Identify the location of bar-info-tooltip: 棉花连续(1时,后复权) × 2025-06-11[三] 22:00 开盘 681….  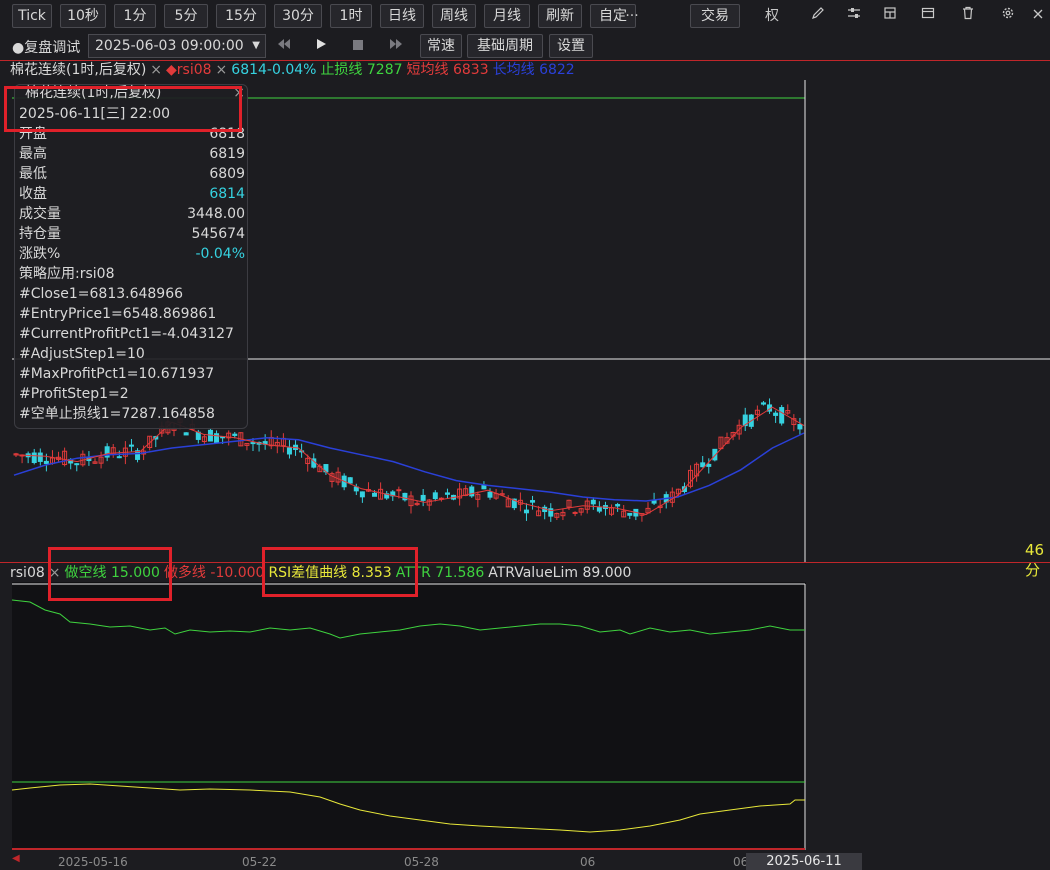
(131, 256).